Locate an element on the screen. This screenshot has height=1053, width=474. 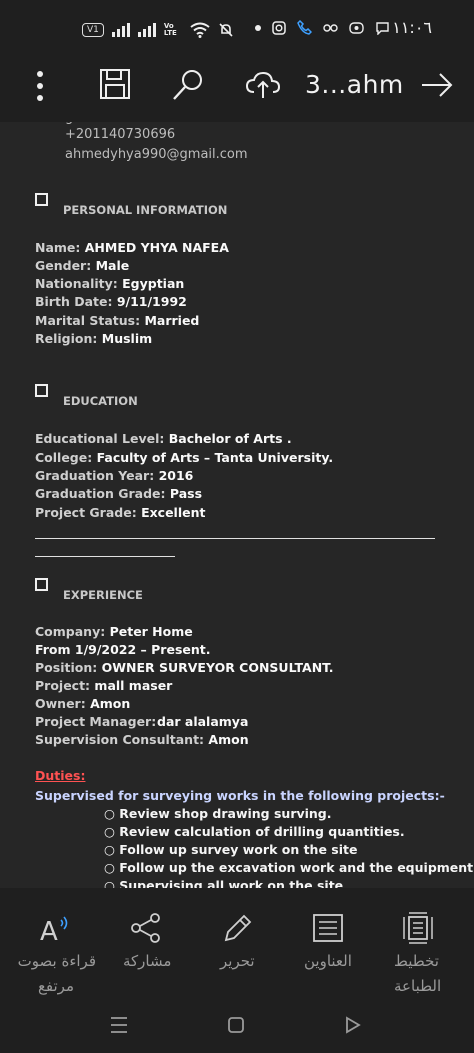
chat-icon is located at coordinates (382, 28).